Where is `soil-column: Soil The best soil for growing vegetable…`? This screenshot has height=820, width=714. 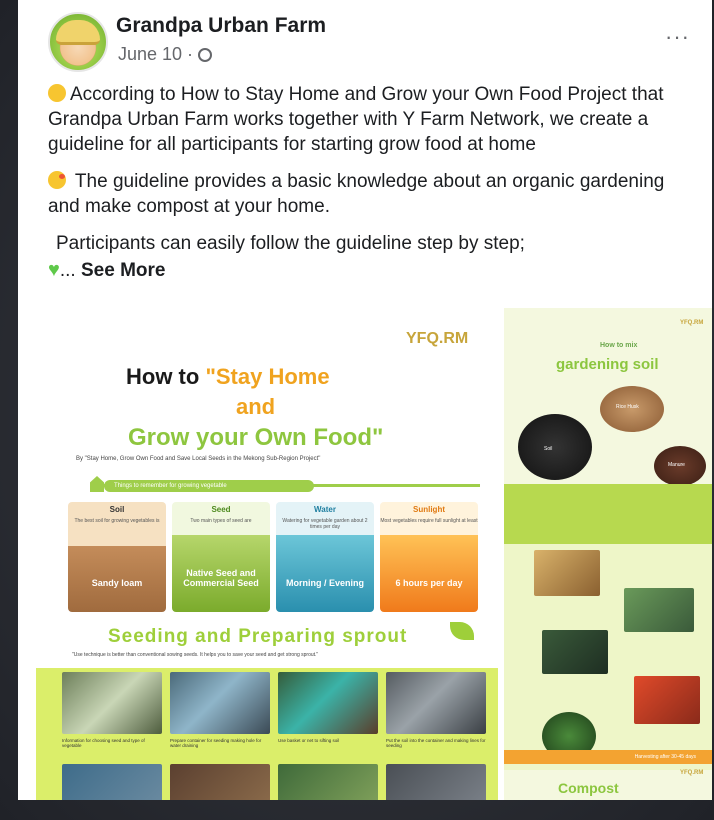
soil-column: Soil The best soil for growing vegetable… is located at coordinates (117, 557).